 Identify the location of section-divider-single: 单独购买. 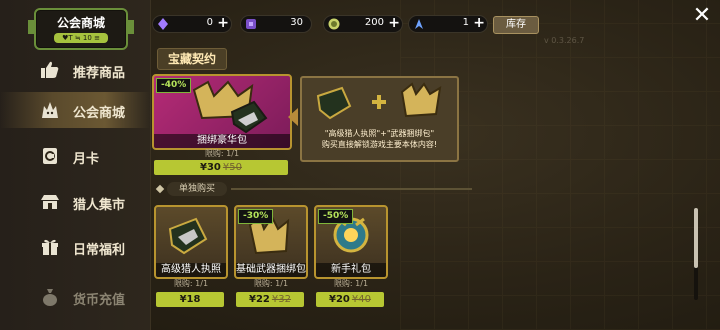
(313, 189).